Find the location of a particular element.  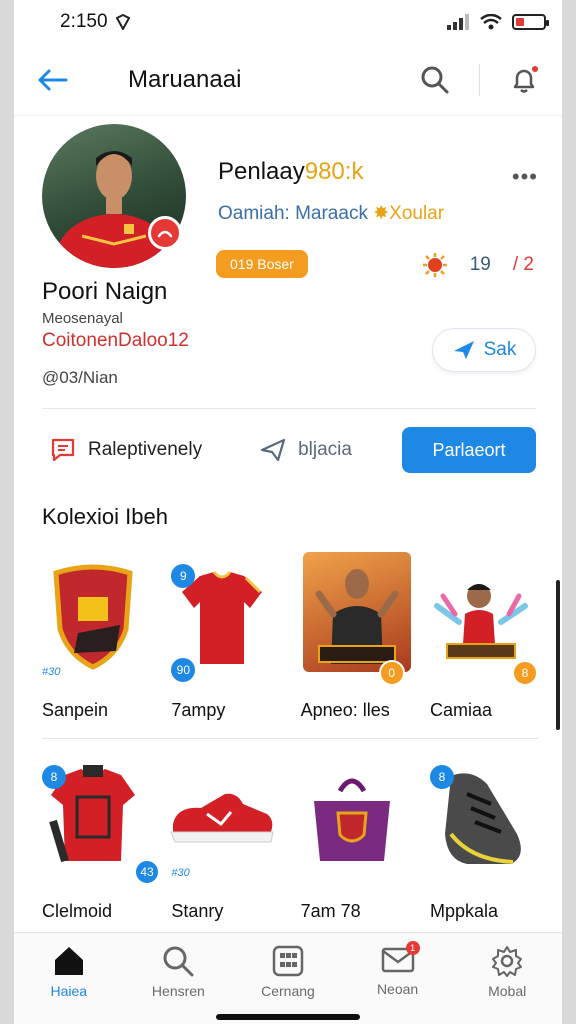

gear-icon is located at coordinates (507, 961).